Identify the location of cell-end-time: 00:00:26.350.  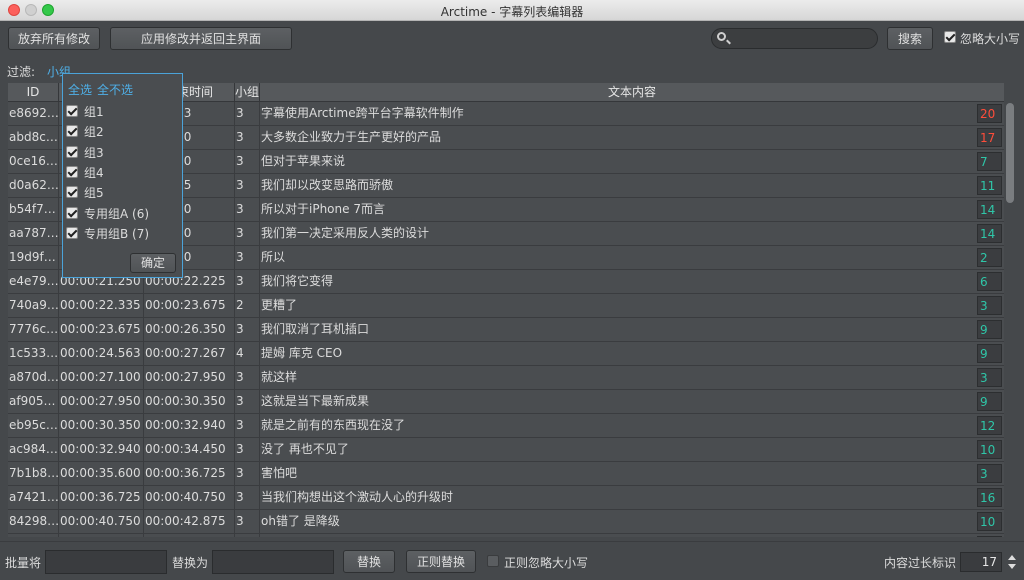
(189, 330).